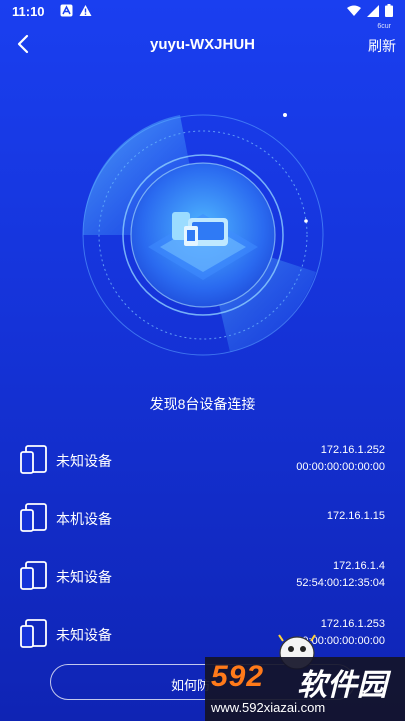  Describe the element at coordinates (340, 467) in the screenshot. I see `device-mac: 00:00:00:00:00:00` at that location.